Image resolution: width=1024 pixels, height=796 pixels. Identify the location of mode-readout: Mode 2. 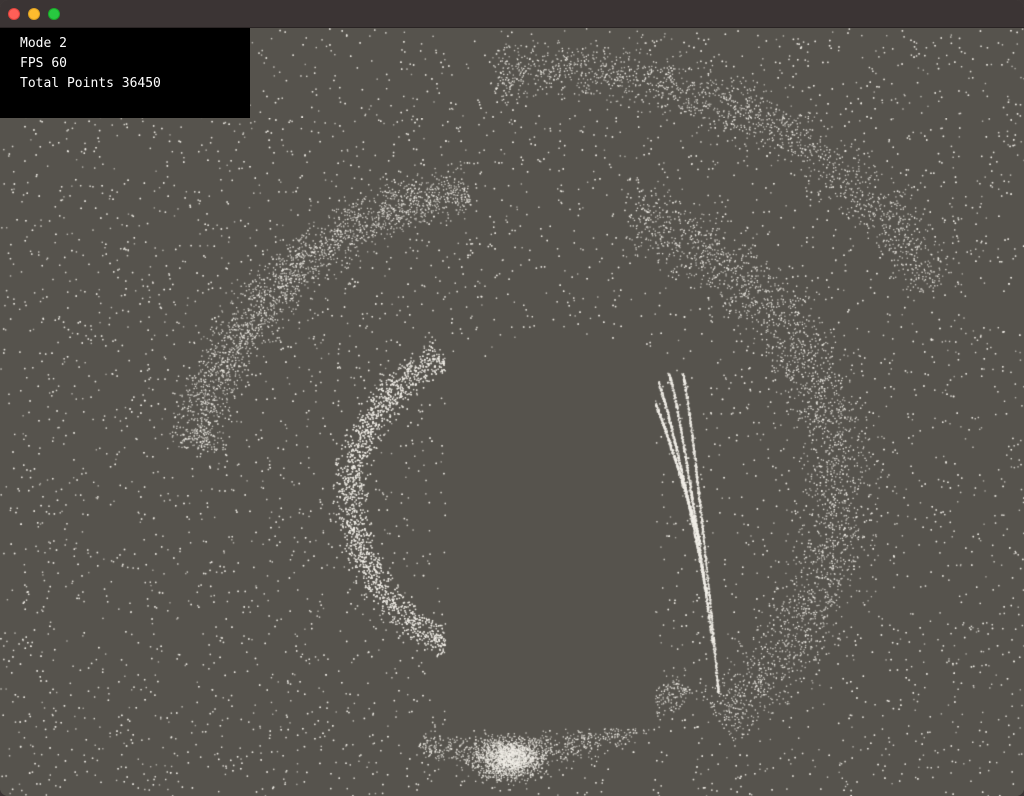
(135, 44).